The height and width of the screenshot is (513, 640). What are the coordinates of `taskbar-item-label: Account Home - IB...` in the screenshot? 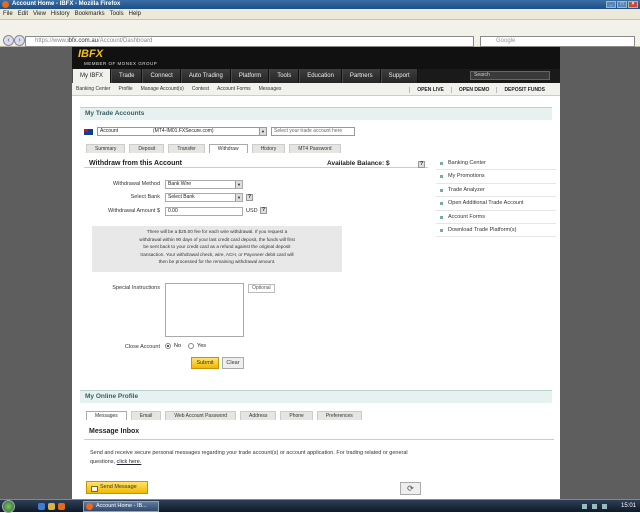 It's located at (121, 506).